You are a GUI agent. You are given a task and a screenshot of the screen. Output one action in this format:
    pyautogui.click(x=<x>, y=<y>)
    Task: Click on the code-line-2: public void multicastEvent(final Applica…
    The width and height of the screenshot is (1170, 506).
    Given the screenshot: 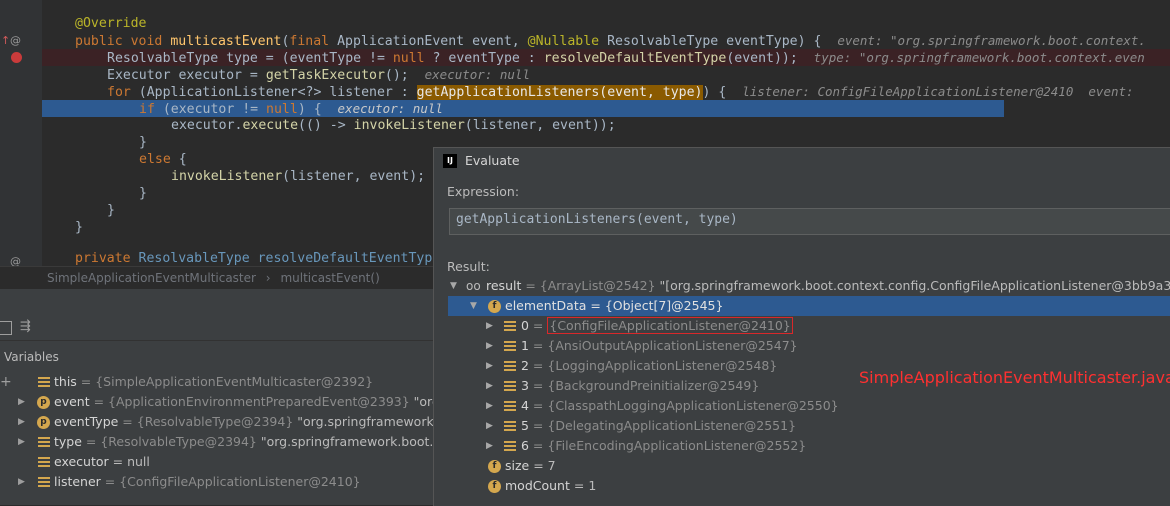 What is the action you would take?
    pyautogui.click(x=606, y=40)
    